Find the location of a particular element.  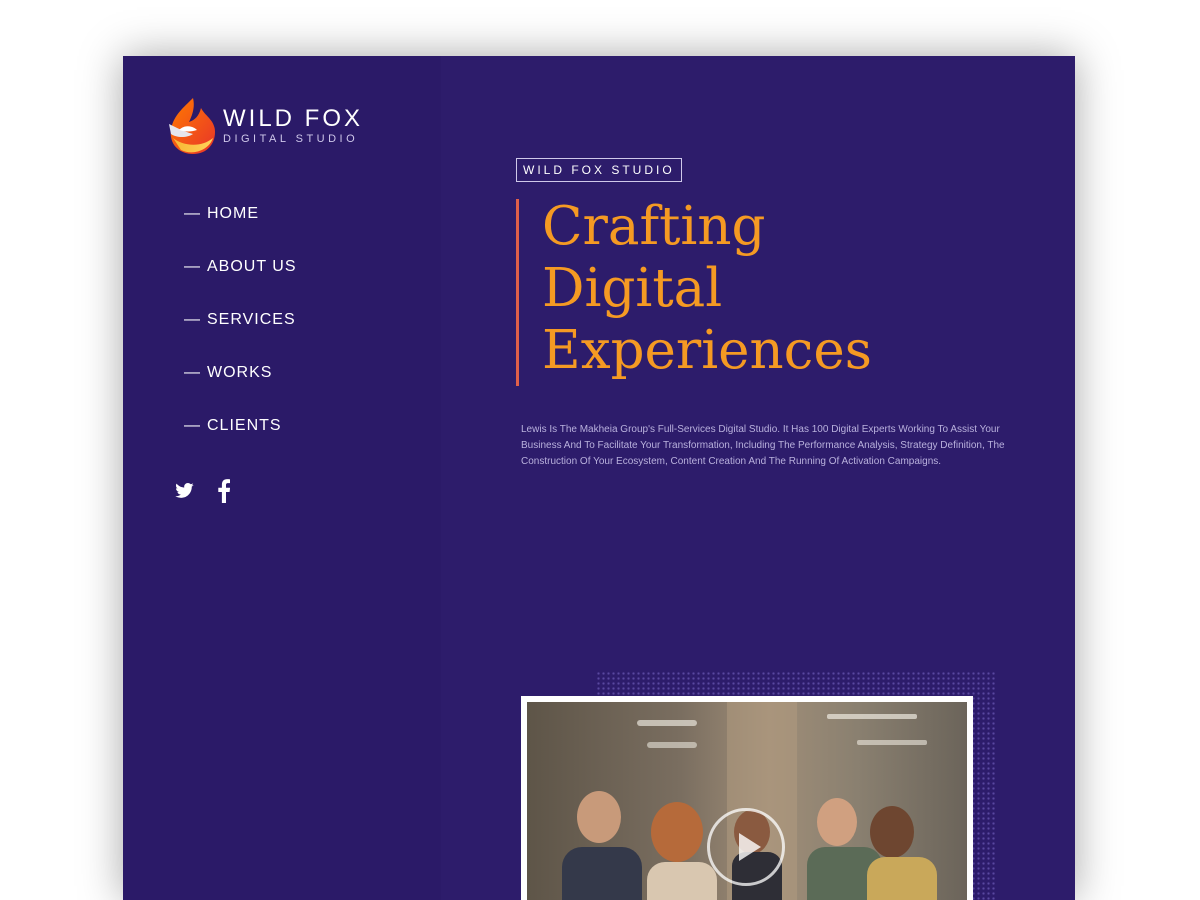

fox-logo-icon is located at coordinates (192, 126).